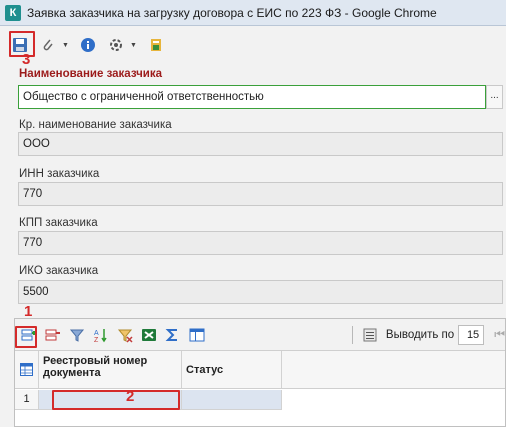 The height and width of the screenshot is (427, 506). Describe the element at coordinates (252, 97) in the screenshot. I see `name-field: Общество с ограниченной ответственностью` at that location.